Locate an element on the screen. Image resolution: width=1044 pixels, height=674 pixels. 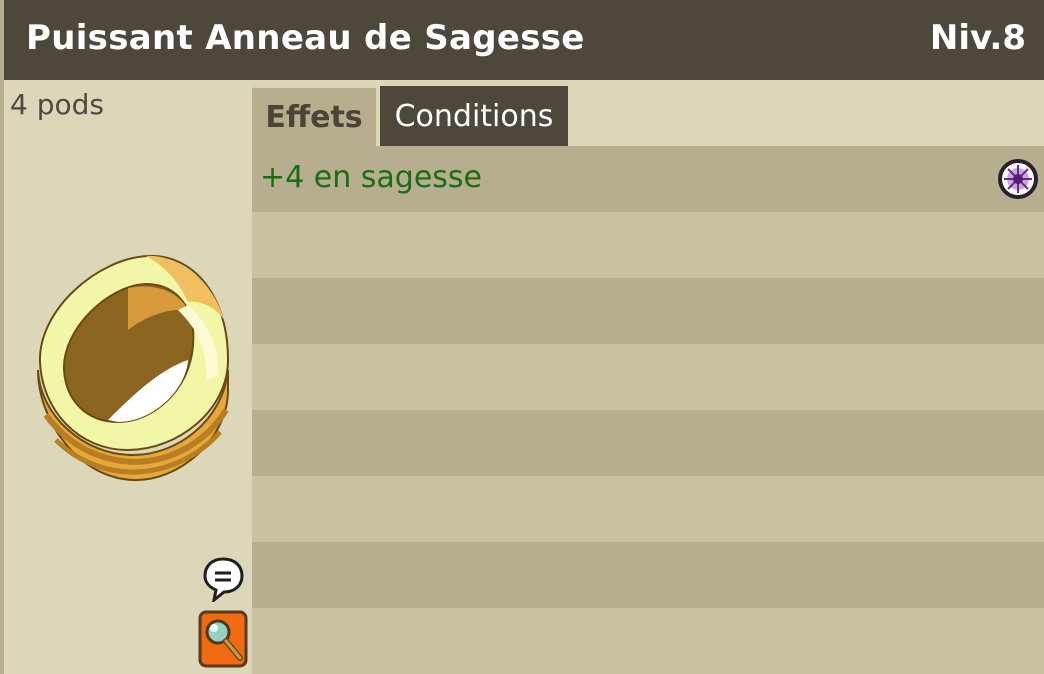
item-weight: 4 pods is located at coordinates (57, 104).